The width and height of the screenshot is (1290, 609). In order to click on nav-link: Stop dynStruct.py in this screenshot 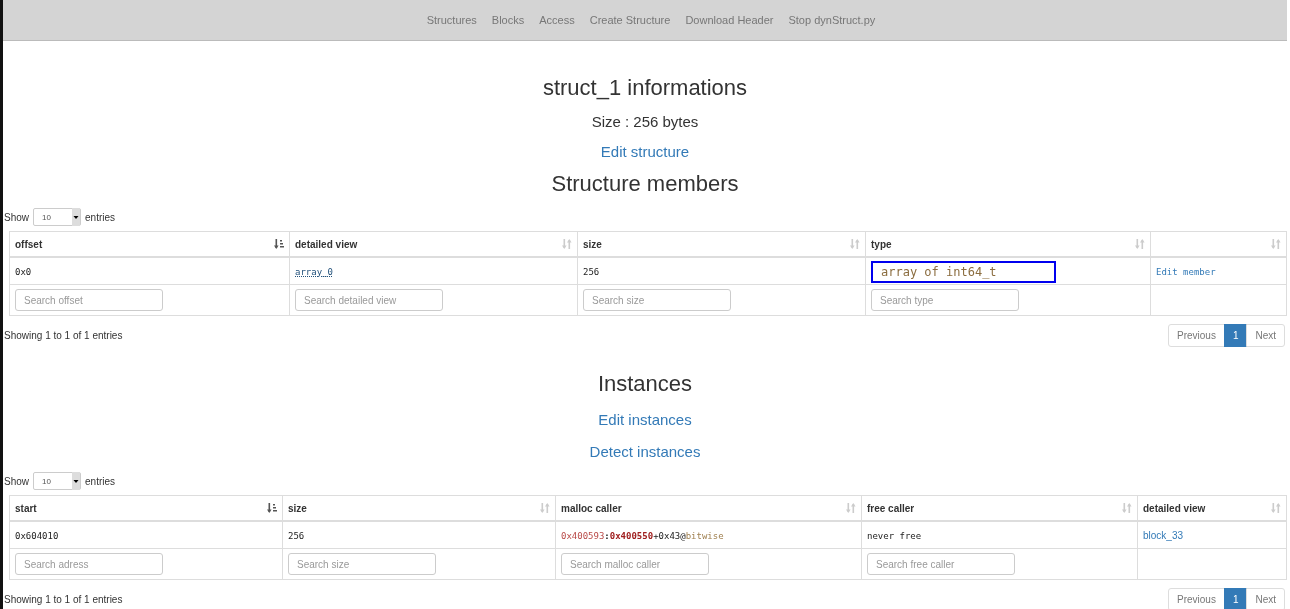, I will do `click(832, 20)`.